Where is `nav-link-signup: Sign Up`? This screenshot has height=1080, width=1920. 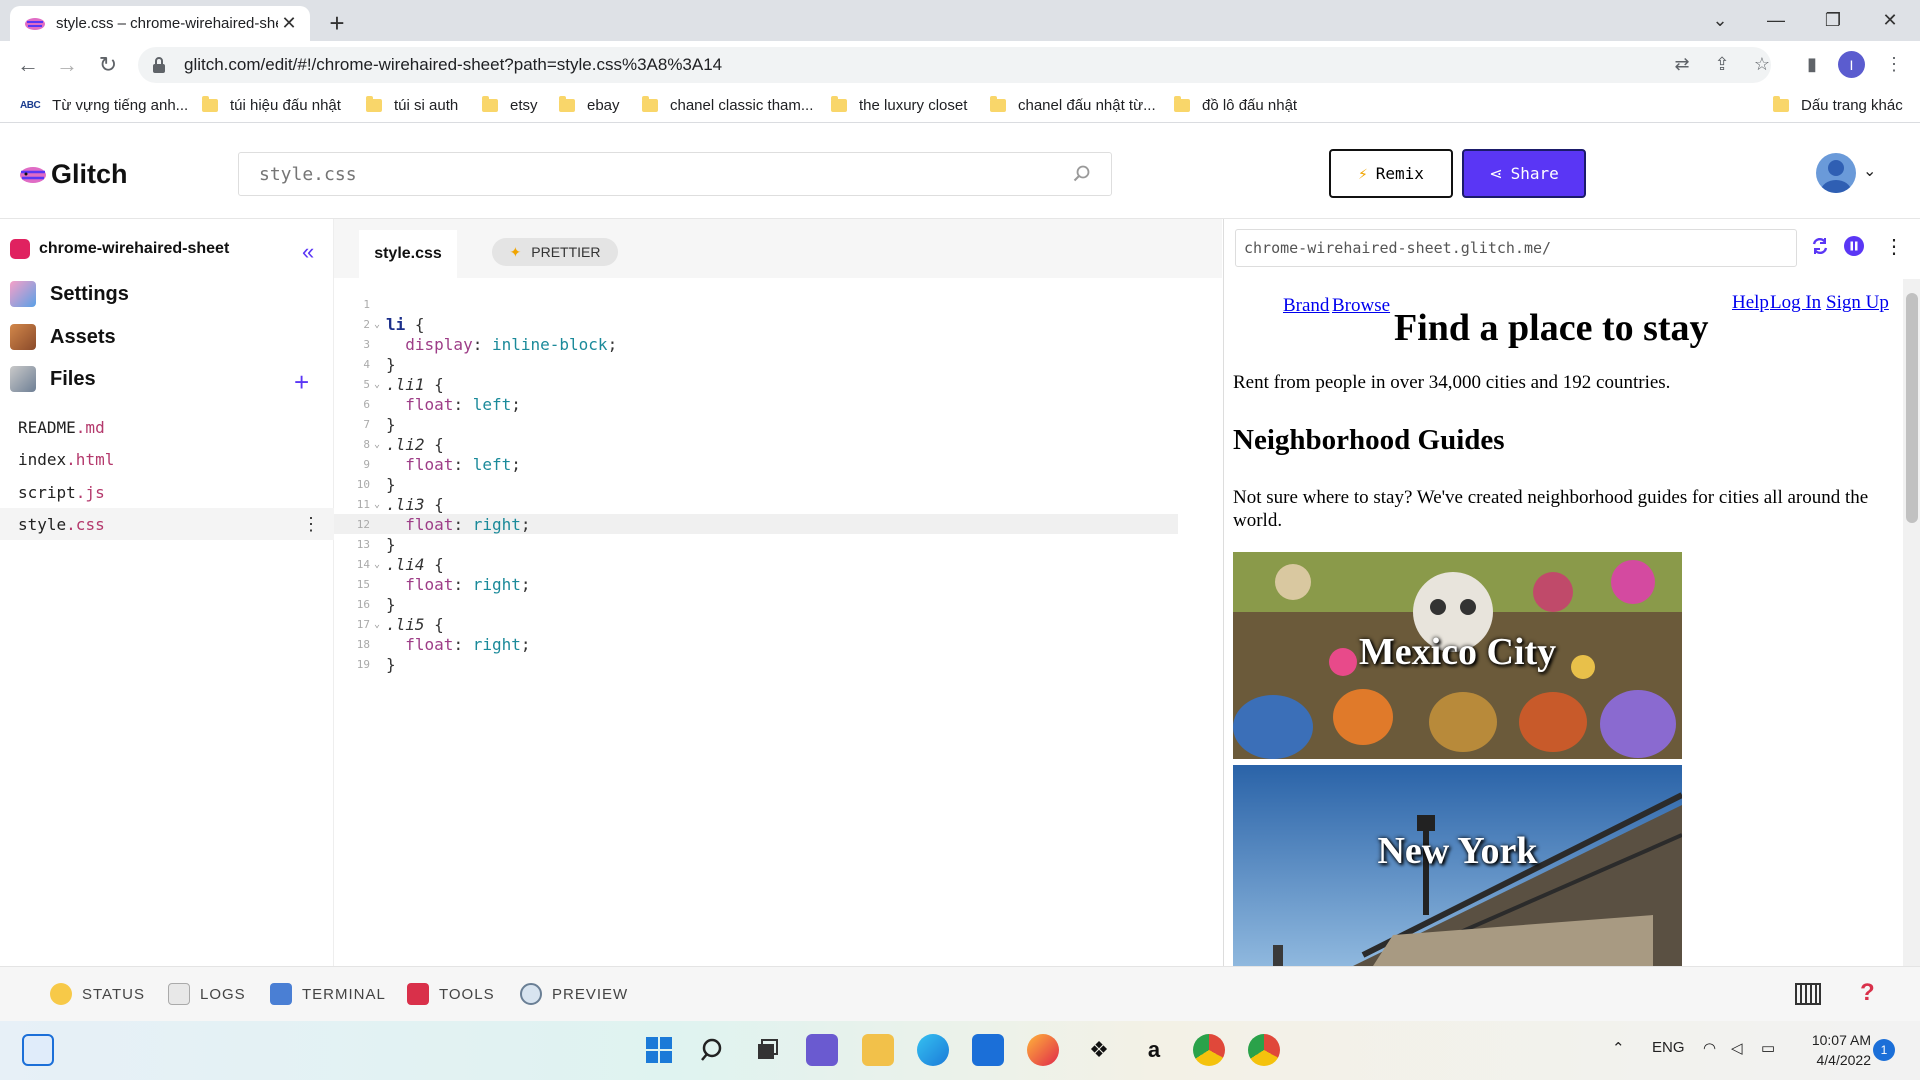
nav-link-signup: Sign Up is located at coordinates (1857, 303).